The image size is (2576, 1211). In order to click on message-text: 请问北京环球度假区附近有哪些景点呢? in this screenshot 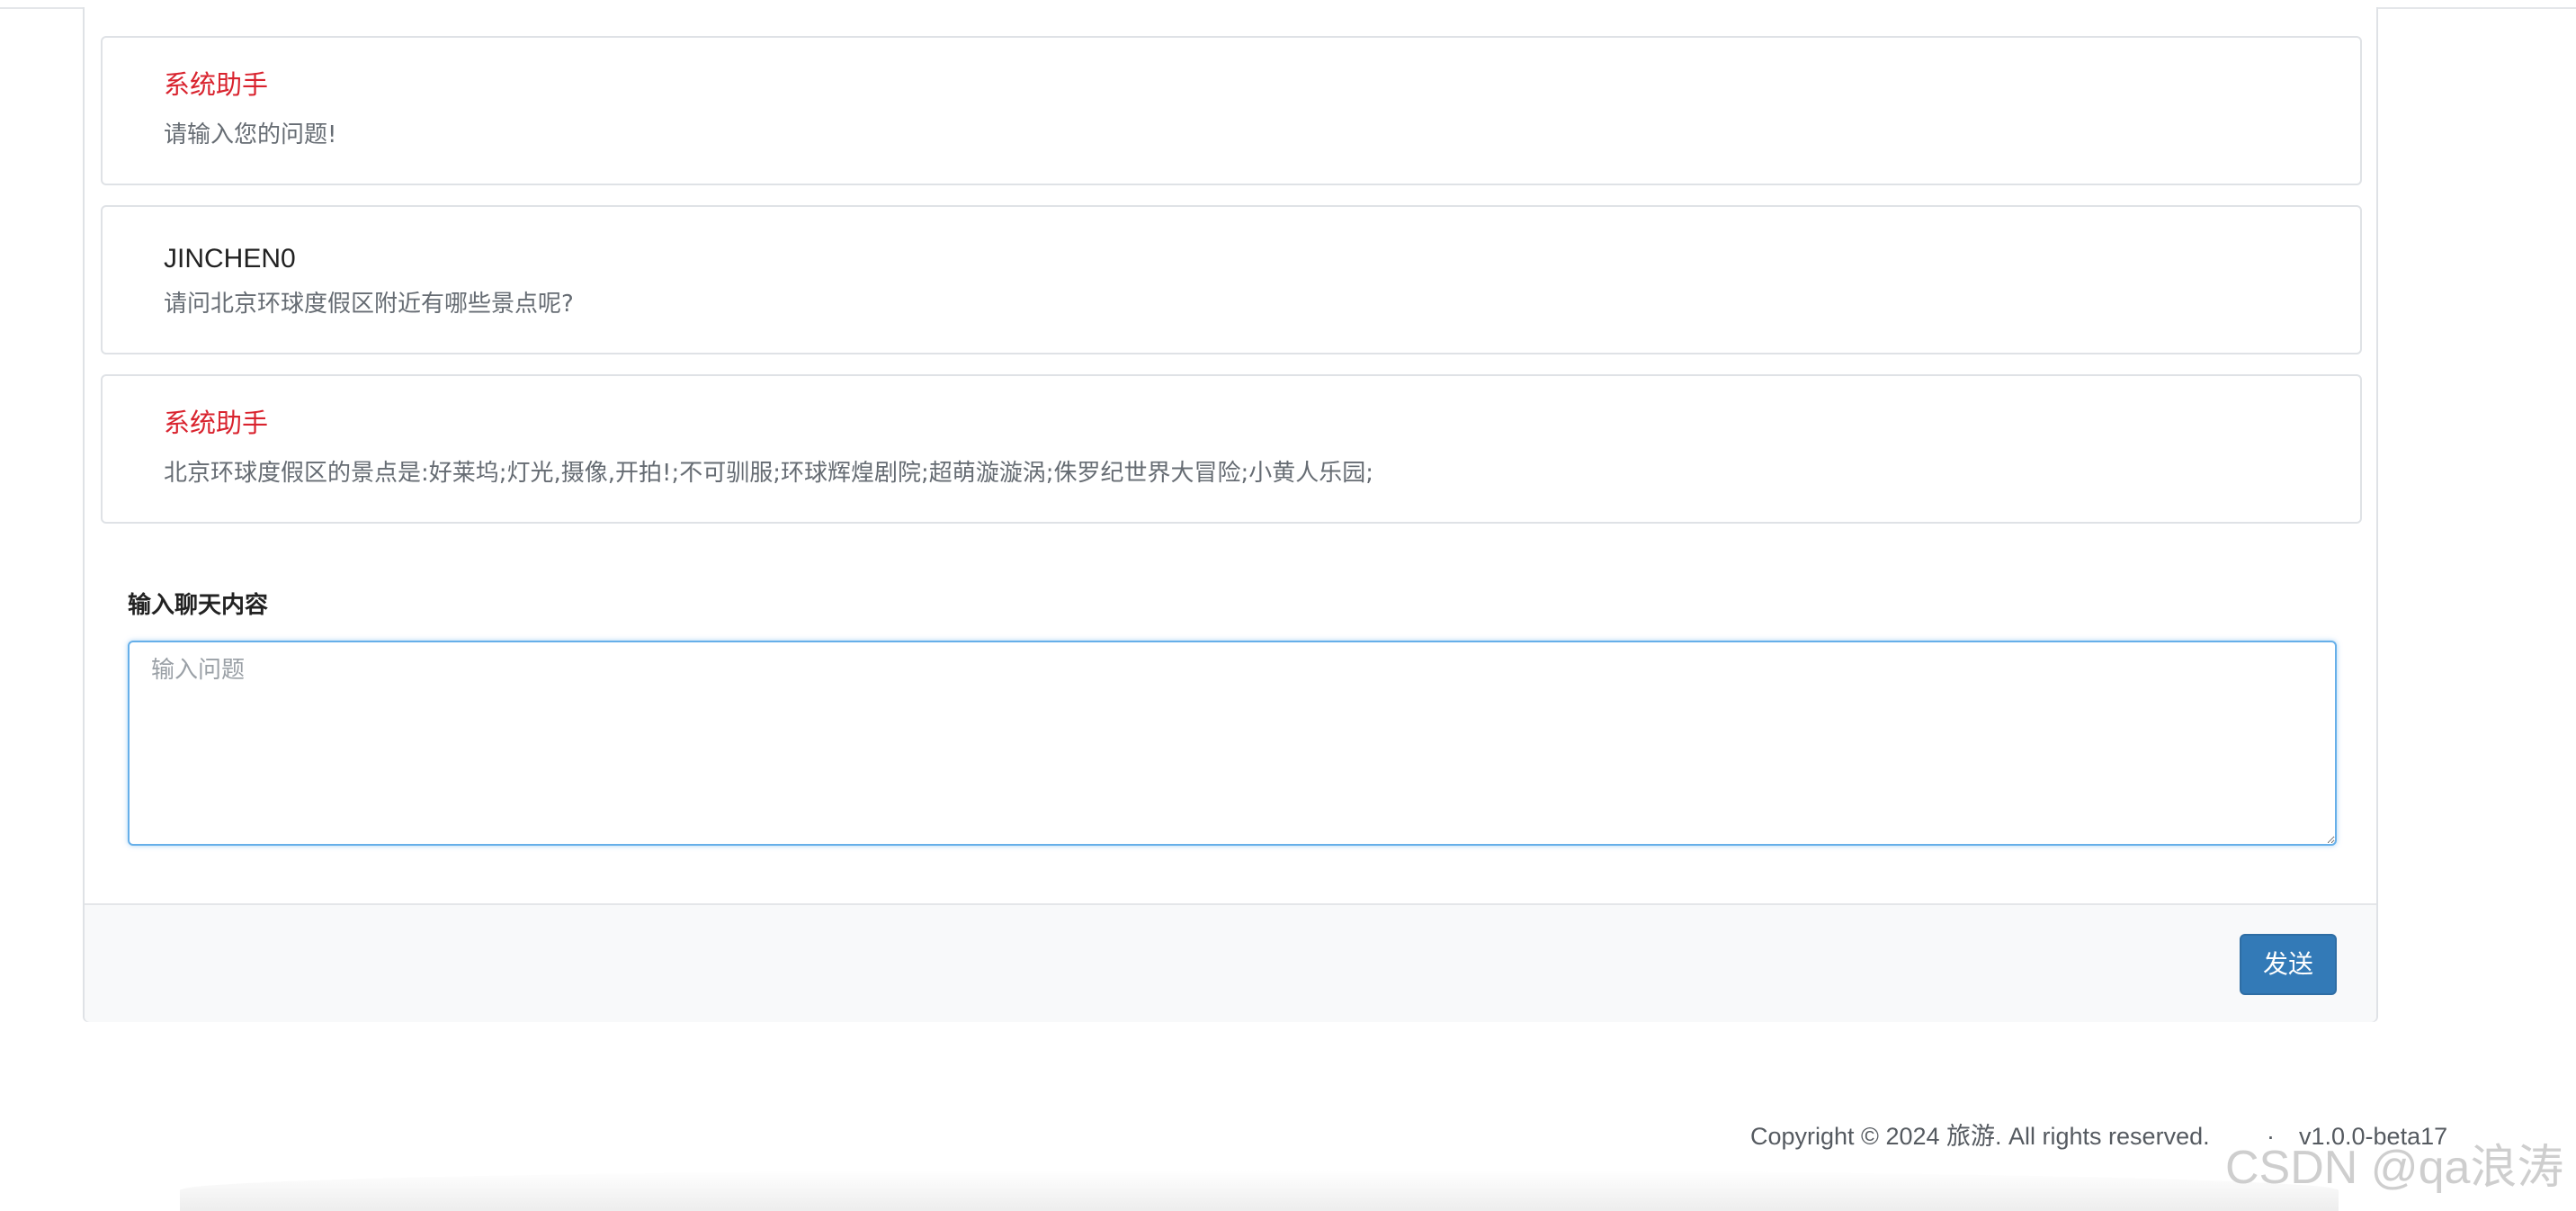, I will do `click(369, 304)`.